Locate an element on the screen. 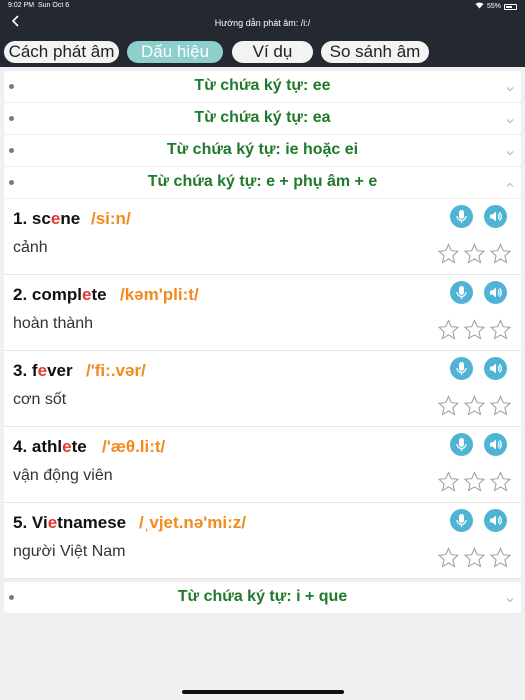 The width and height of the screenshot is (525, 700). section-header-ee: Từ chứa ký tự: ee is located at coordinates (262, 86).